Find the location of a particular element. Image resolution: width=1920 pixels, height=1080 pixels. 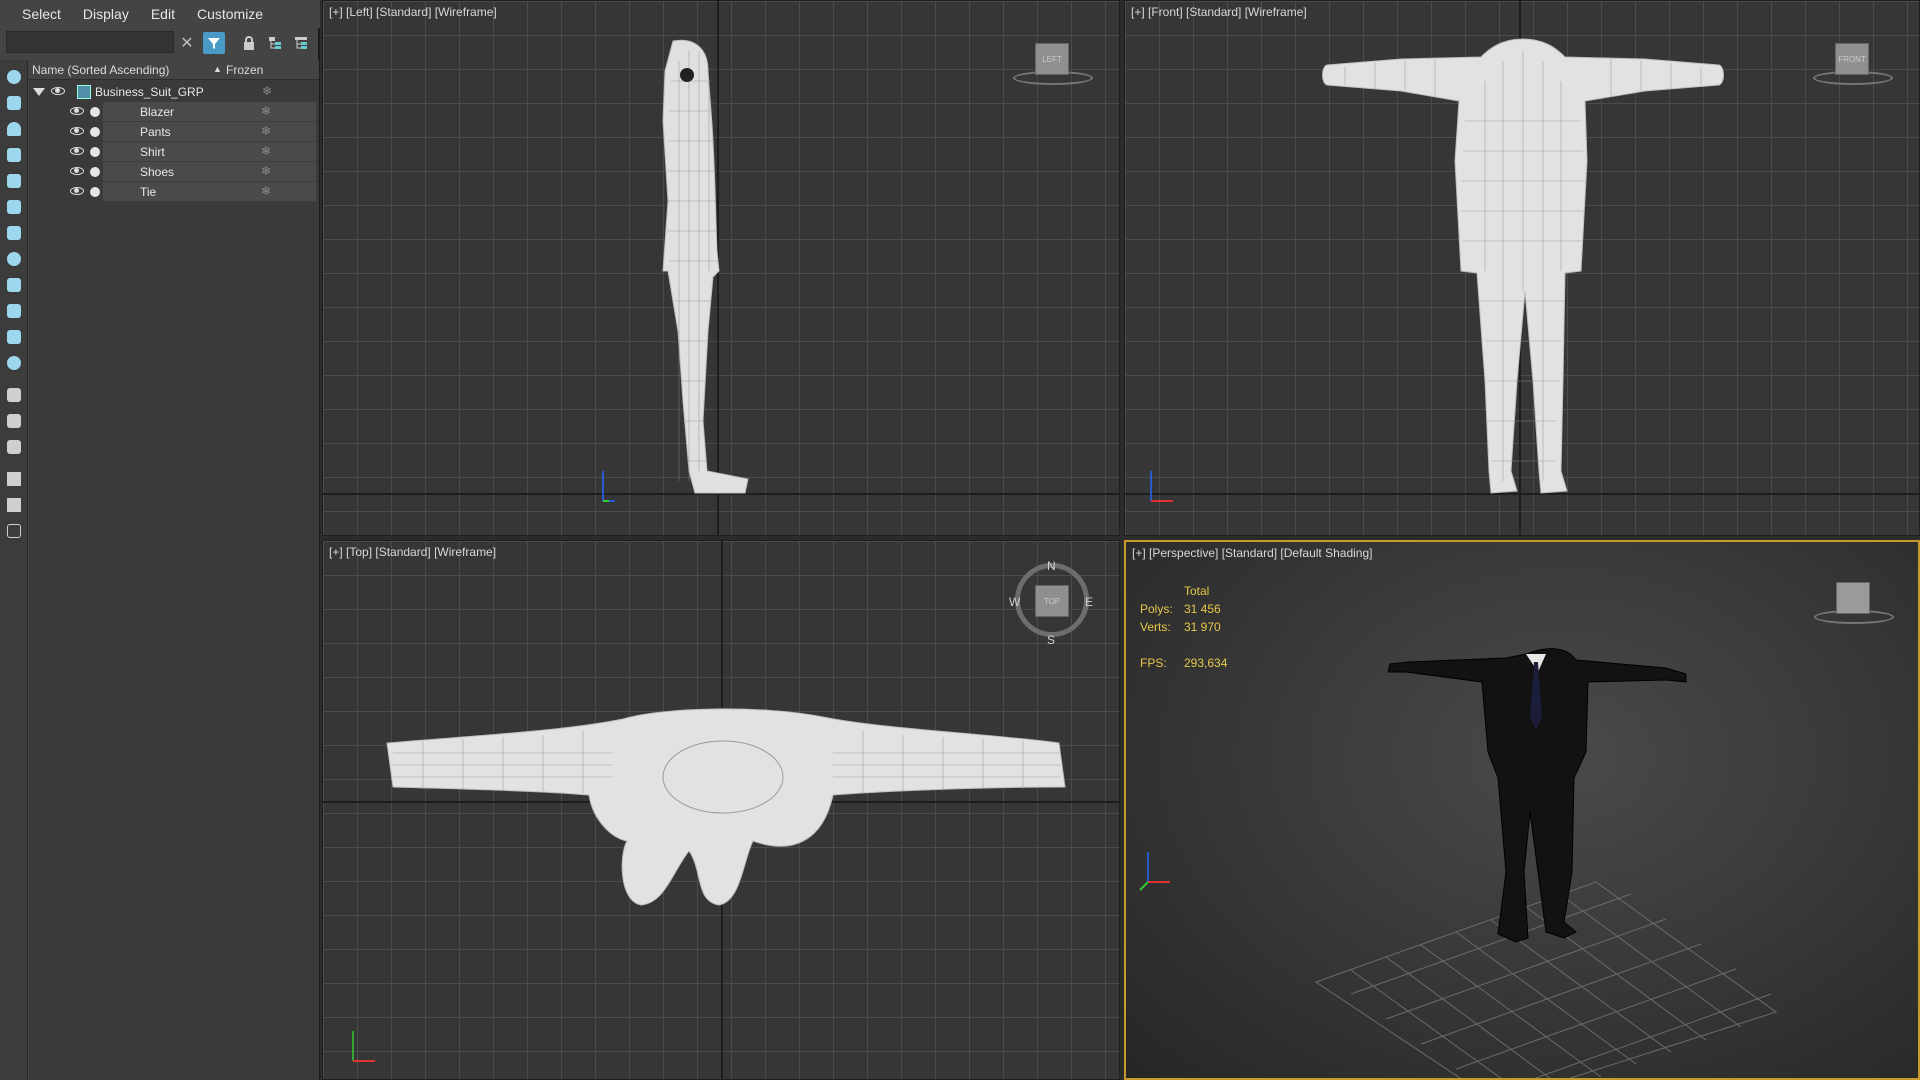

cameras-filter-icon is located at coordinates (14, 155).